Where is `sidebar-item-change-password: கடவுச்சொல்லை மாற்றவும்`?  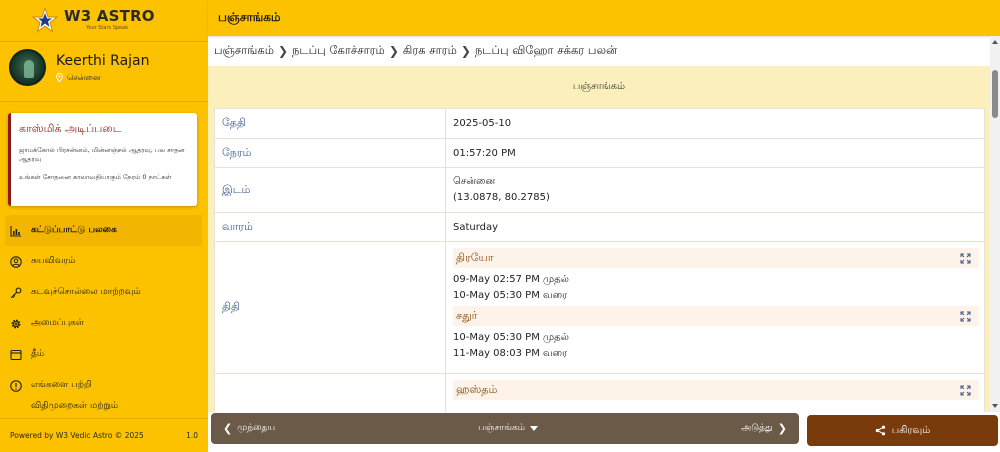 sidebar-item-change-password: கடவுச்சொல்லை மாற்றவும் is located at coordinates (104, 292).